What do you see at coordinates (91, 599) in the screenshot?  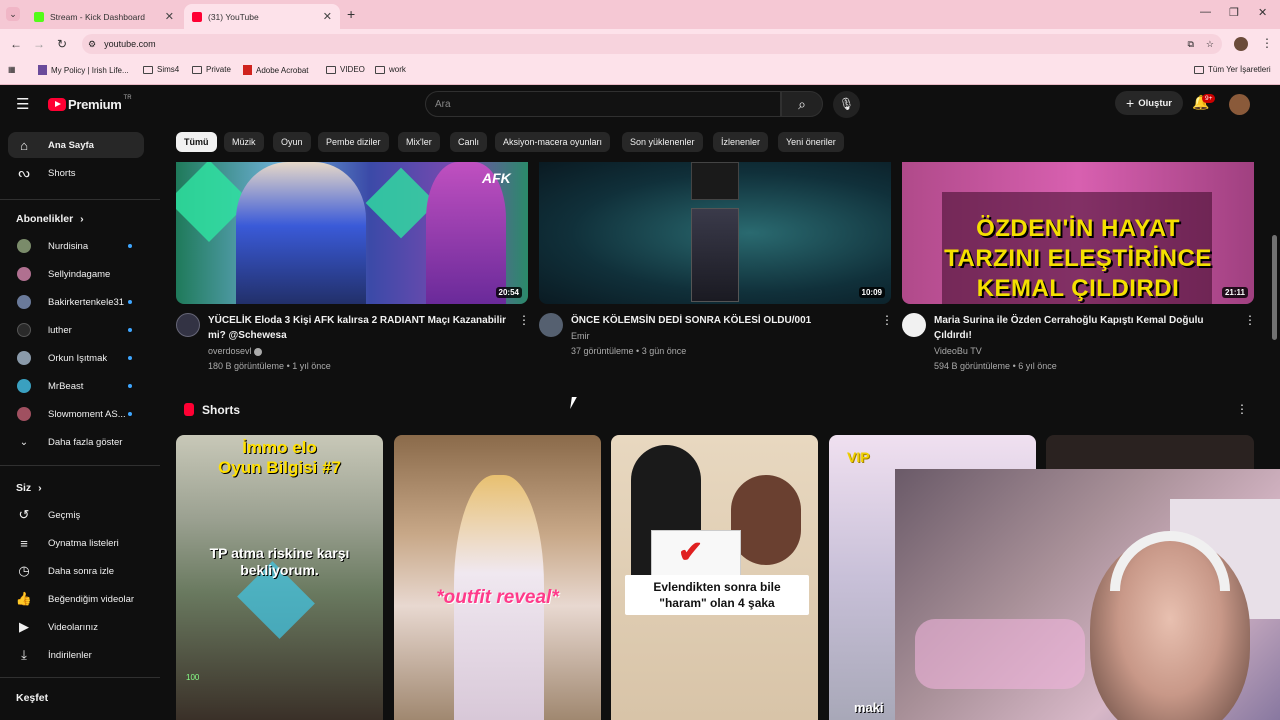 I see `sidebar-item-label: Beğendiğim videolar` at bounding box center [91, 599].